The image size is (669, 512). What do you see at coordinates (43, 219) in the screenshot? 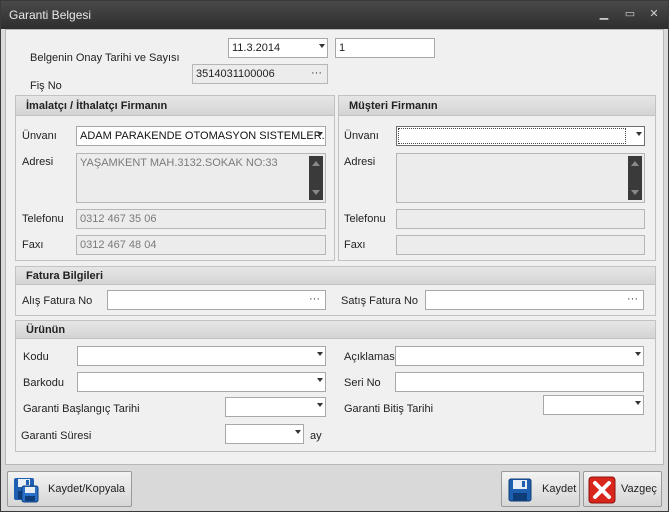
I see `imalatci-telefon-label: Telefonu` at bounding box center [43, 219].